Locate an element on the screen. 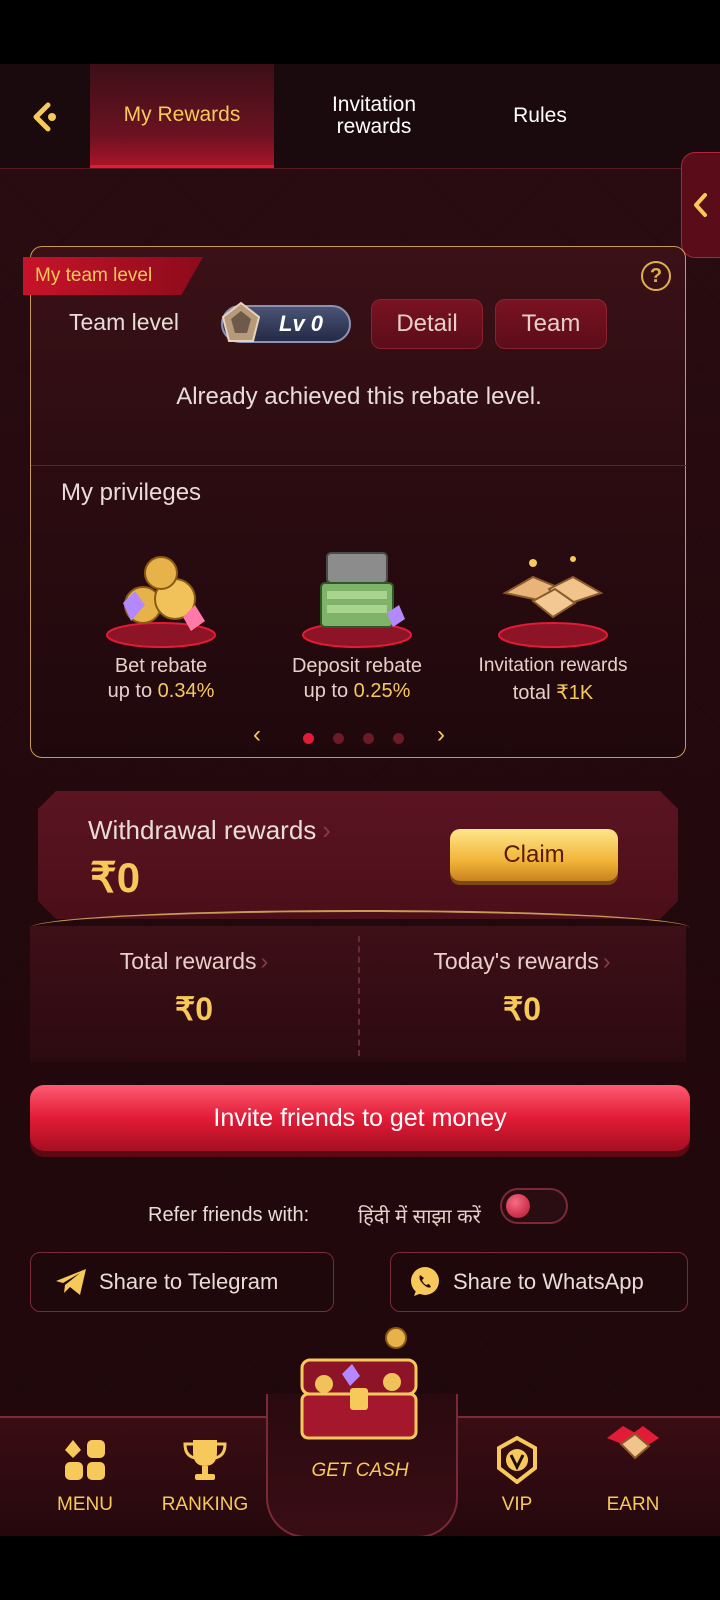 The height and width of the screenshot is (1600, 720). invite-friends-label: Invite friends to get money is located at coordinates (360, 1117).